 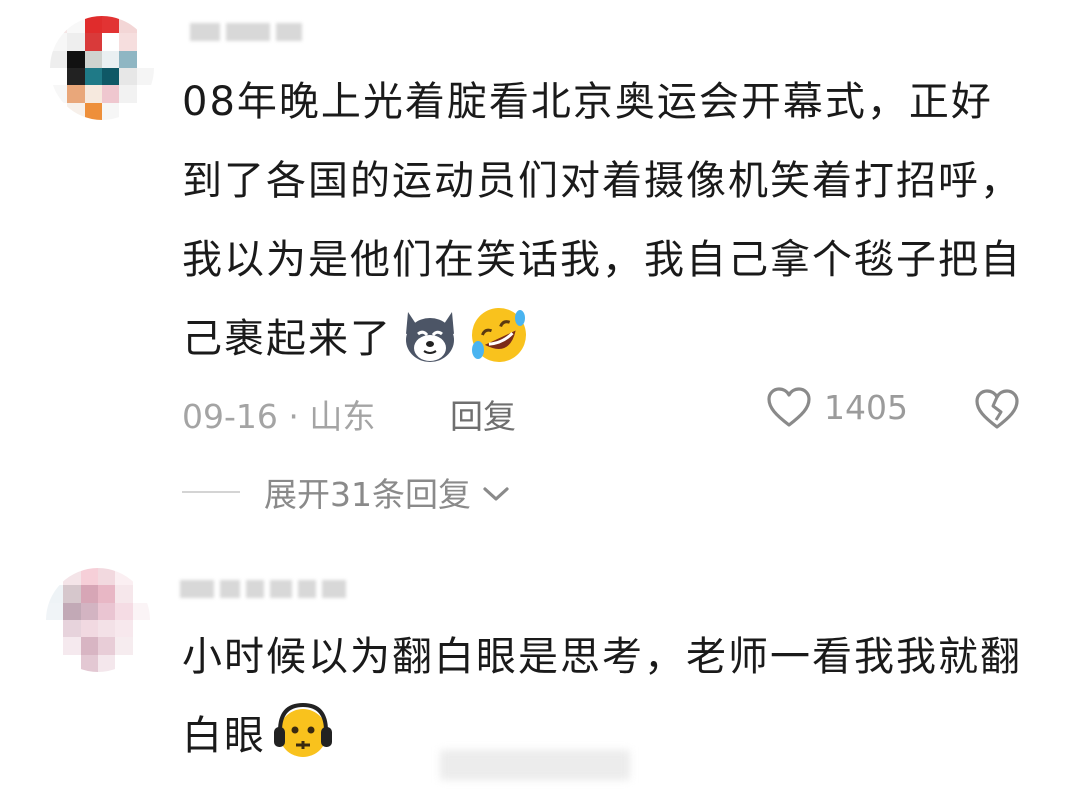 What do you see at coordinates (997, 409) in the screenshot?
I see `broken-heart-icon` at bounding box center [997, 409].